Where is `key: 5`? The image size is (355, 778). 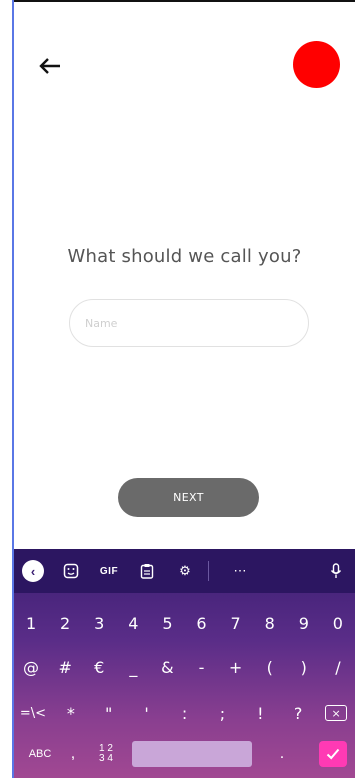
key: 5 is located at coordinates (167, 623).